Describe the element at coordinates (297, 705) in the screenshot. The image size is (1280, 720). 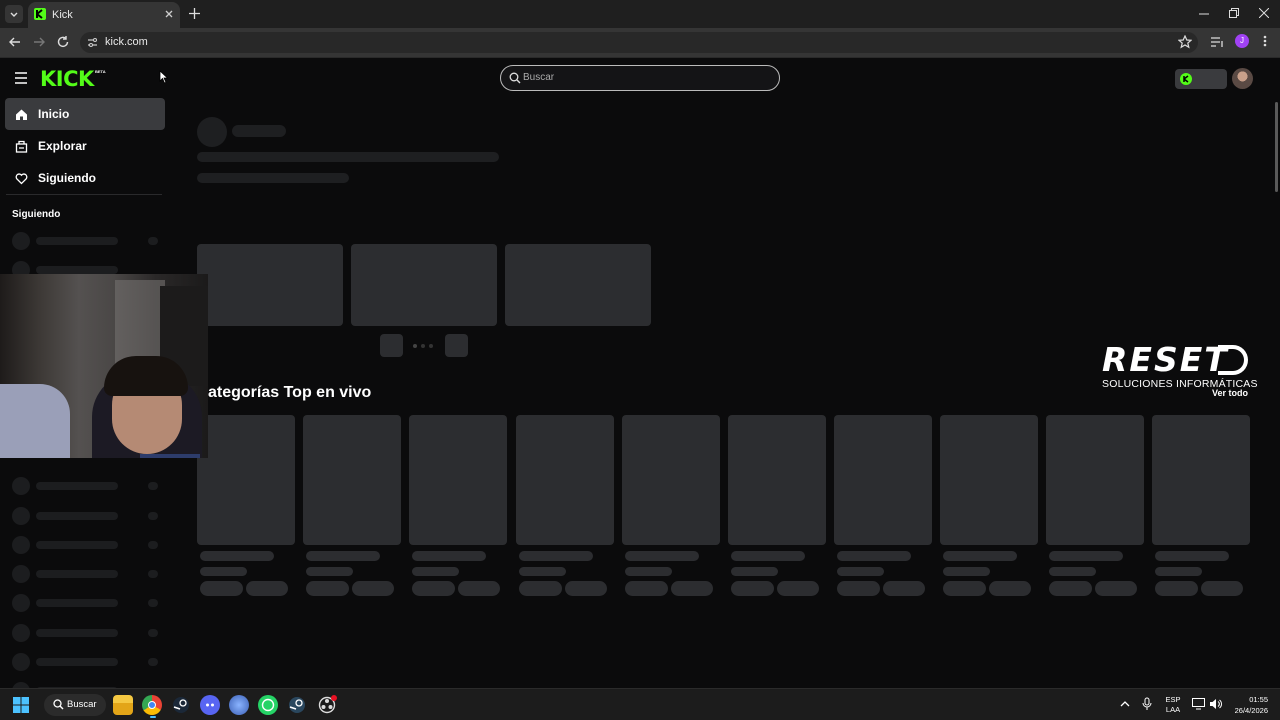
I see `steam-secondary-icon` at that location.